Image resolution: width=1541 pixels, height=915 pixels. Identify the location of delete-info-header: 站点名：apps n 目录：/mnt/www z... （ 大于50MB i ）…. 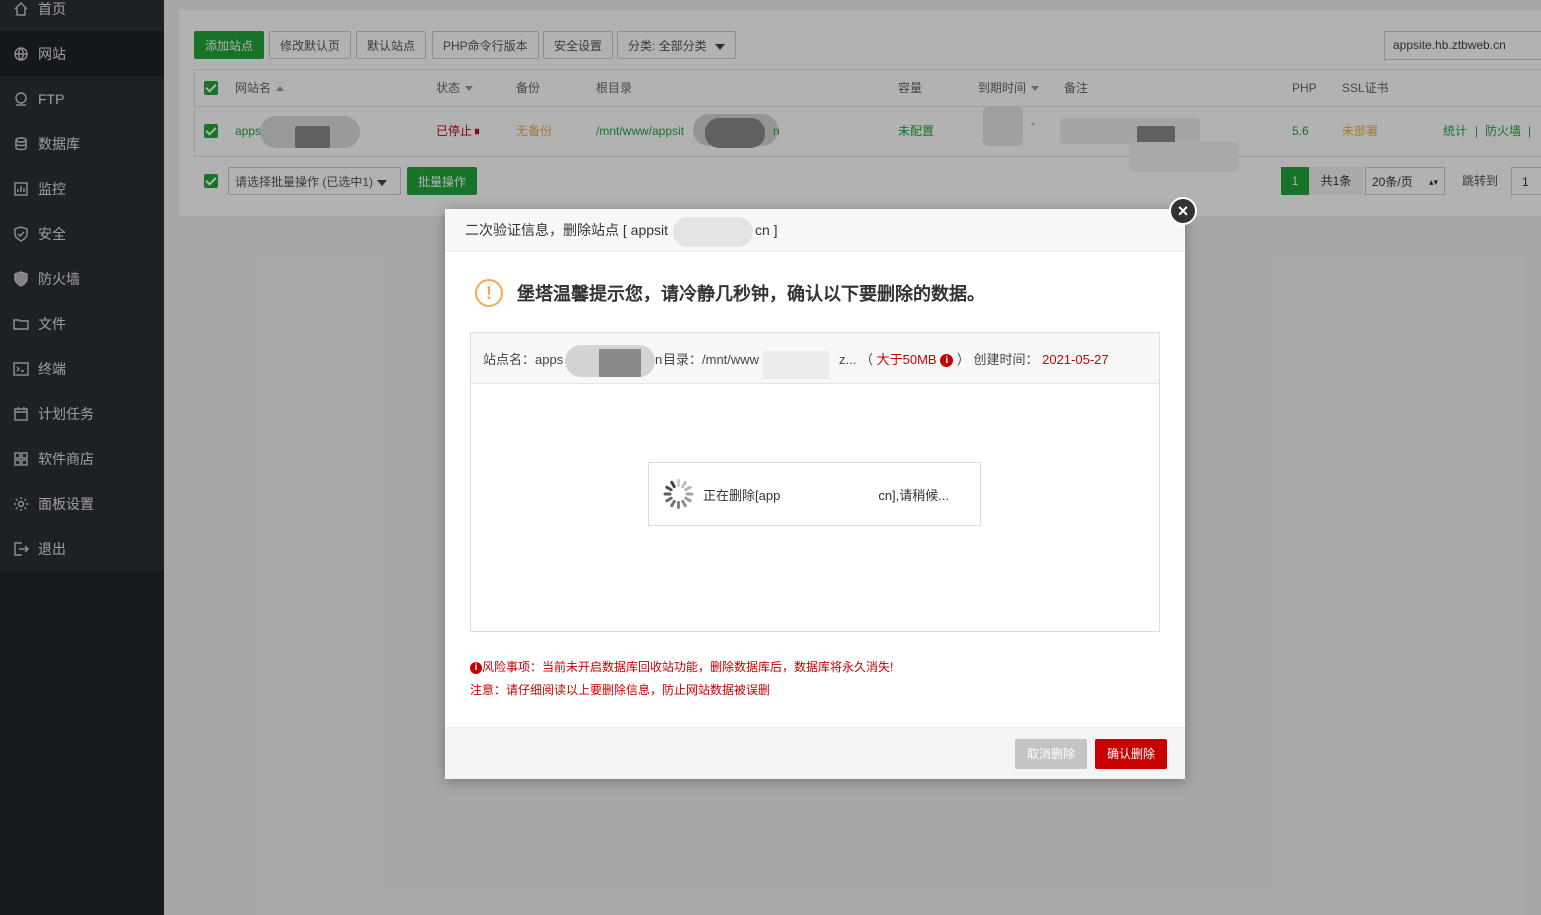
(815, 358).